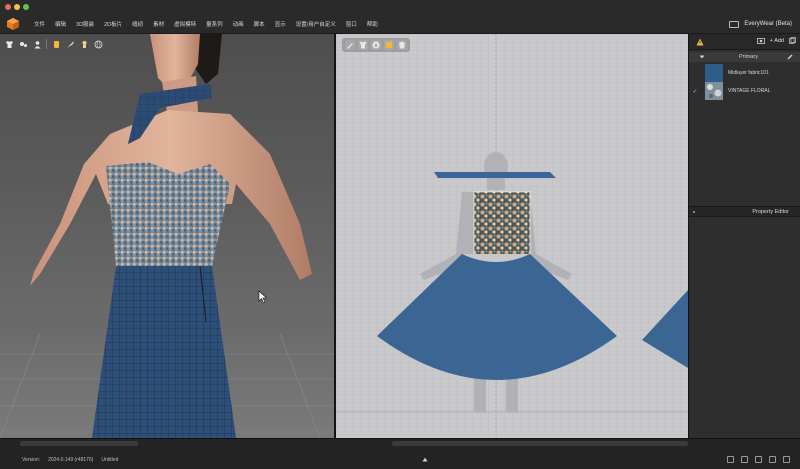 The height and width of the screenshot is (469, 800). Describe the element at coordinates (772, 459) in the screenshot. I see `panel-right-icon` at that location.